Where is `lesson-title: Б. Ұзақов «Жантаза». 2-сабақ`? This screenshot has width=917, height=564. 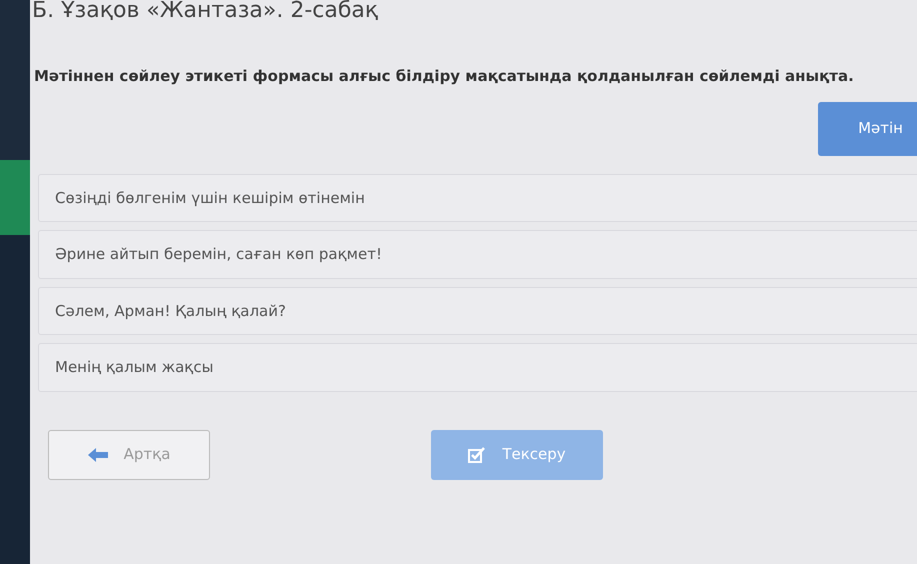
lesson-title: Б. Ұзақов «Жантаза». 2-сабақ is located at coordinates (206, 12).